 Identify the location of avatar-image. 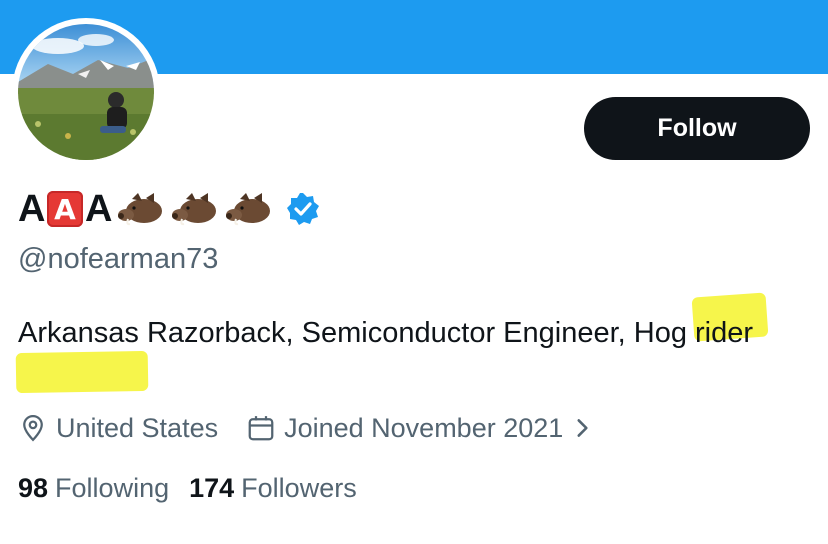
(86, 92).